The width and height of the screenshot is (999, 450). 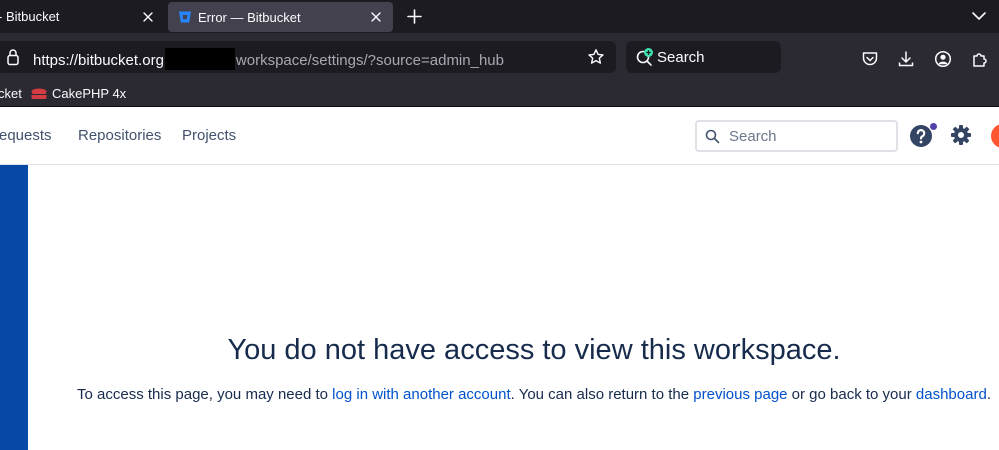 I want to click on error-text-suffix: ., so click(x=988, y=394).